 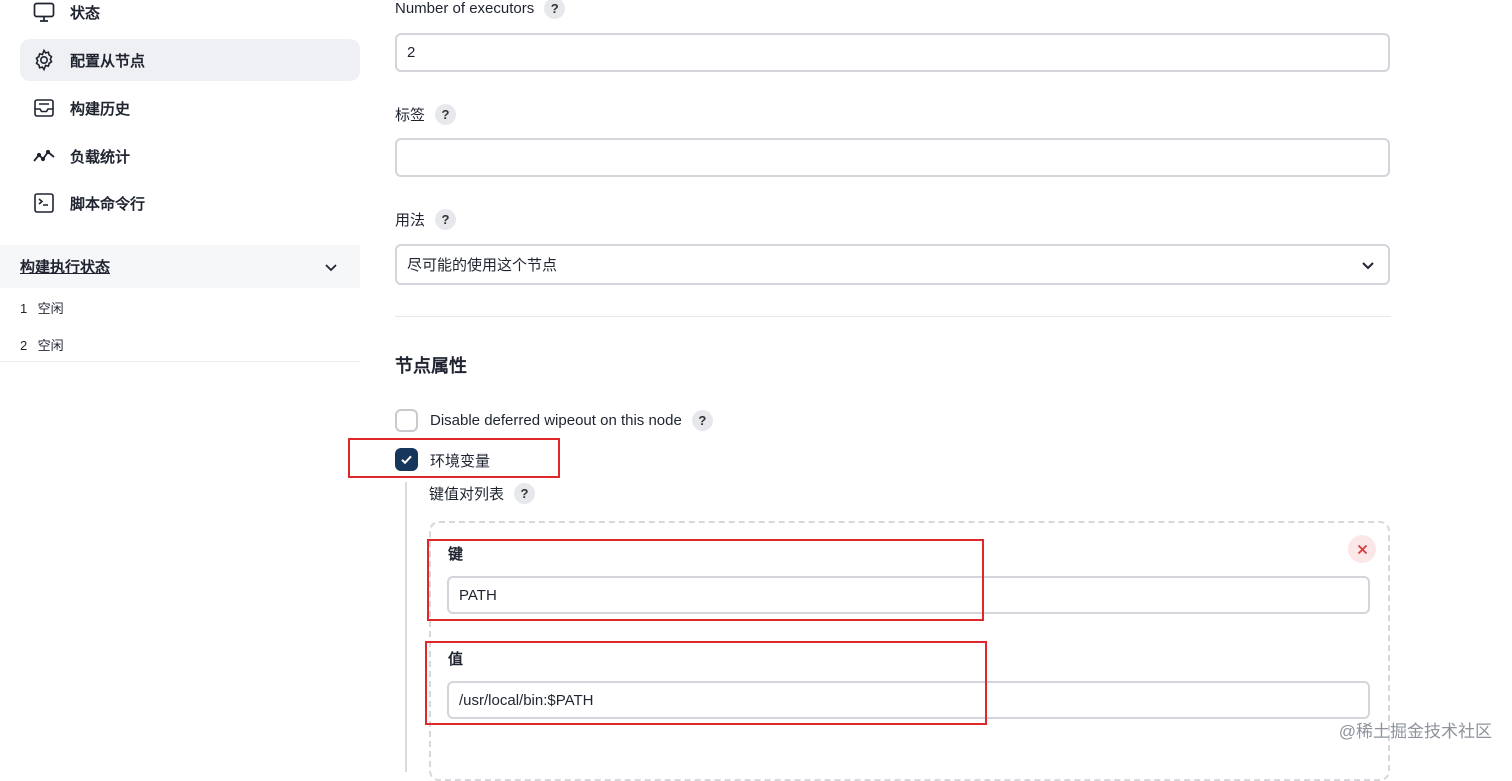 What do you see at coordinates (190, 156) in the screenshot?
I see `sidebar-item-load-statistics: 负载统计` at bounding box center [190, 156].